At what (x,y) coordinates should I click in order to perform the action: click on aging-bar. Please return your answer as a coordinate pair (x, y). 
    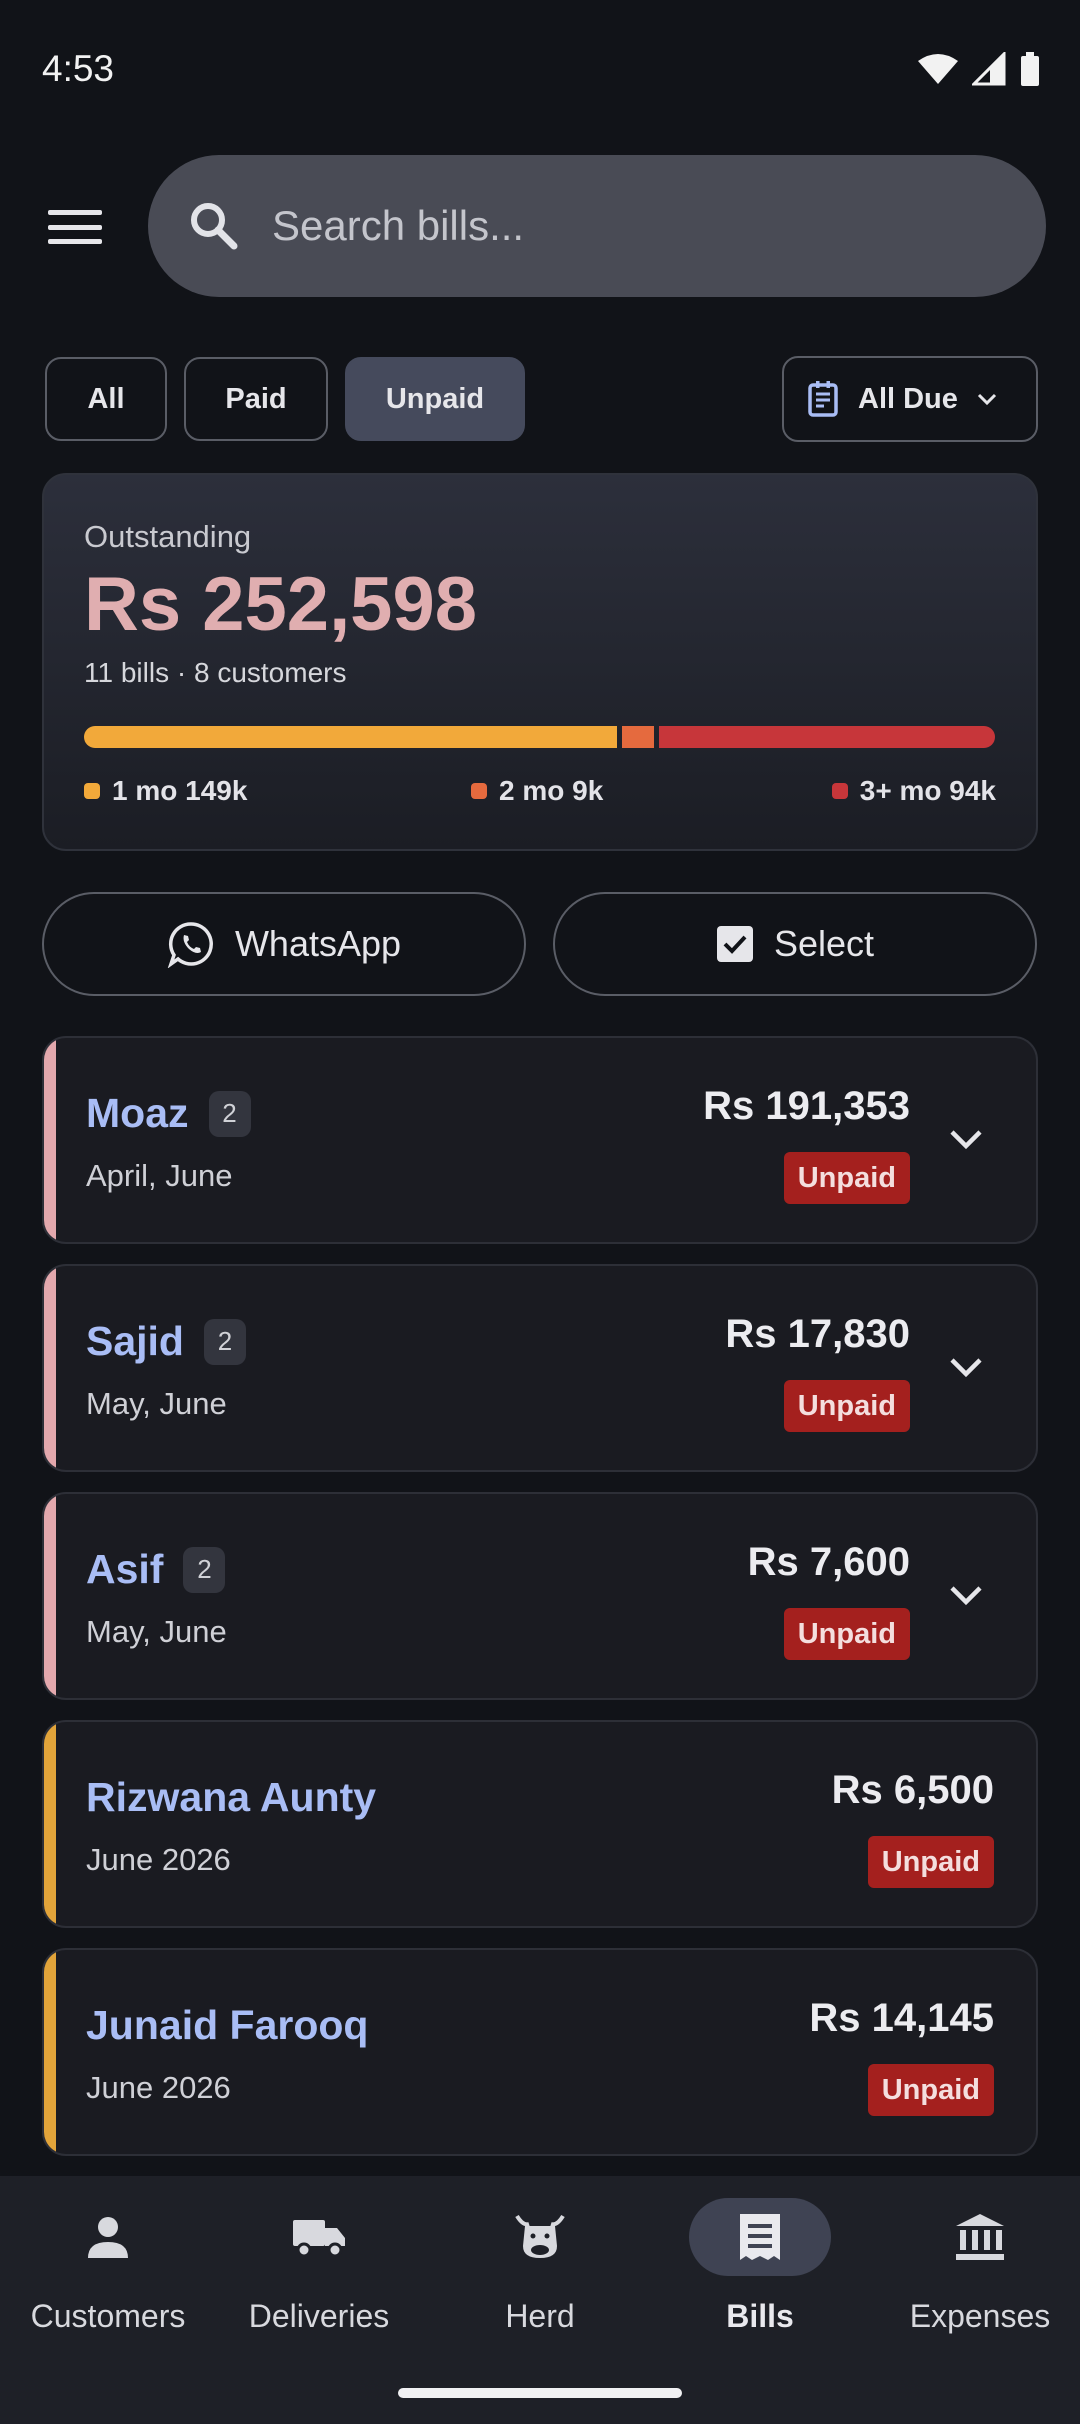
    Looking at the image, I should click on (540, 737).